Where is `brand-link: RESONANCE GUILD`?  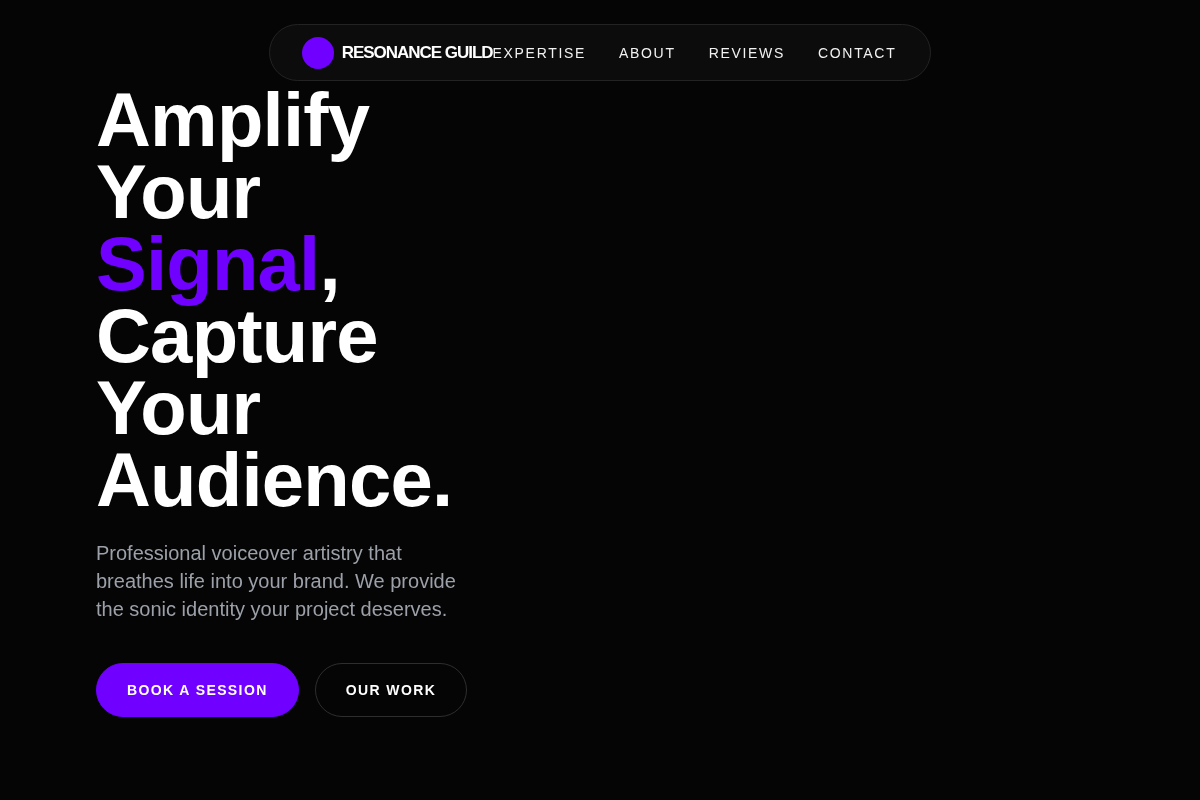
brand-link: RESONANCE GUILD is located at coordinates (397, 52).